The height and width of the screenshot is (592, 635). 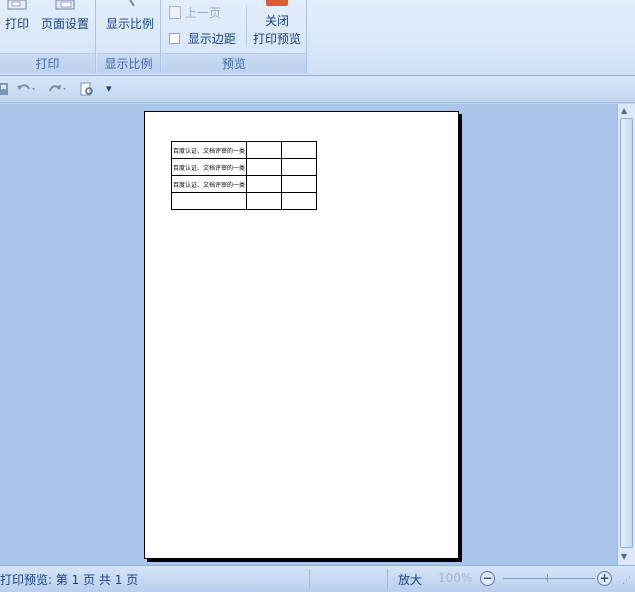 I want to click on scrollbar-thumb, so click(x=626, y=333).